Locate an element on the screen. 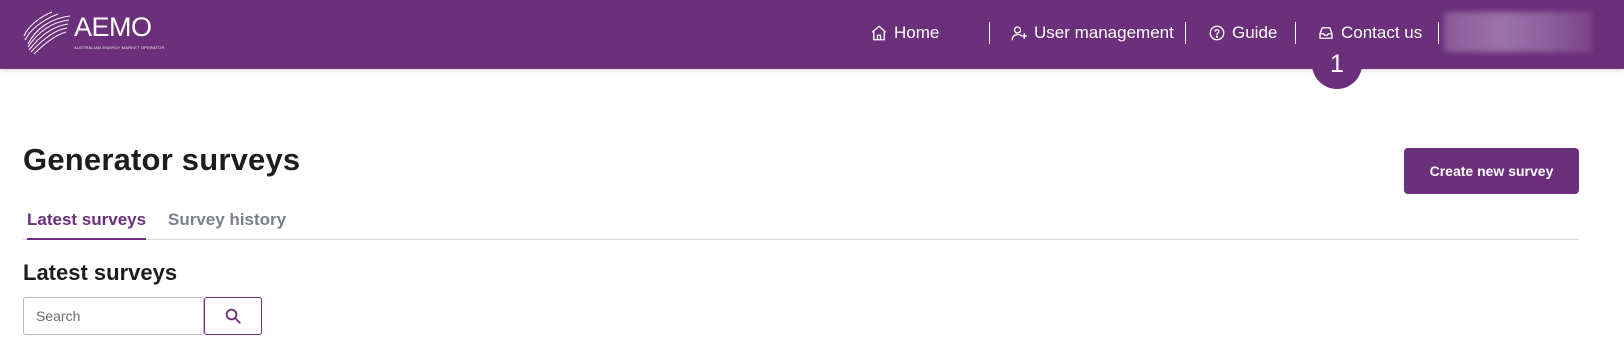 The image size is (1624, 352). tab-latest-surveys: Latest surveys is located at coordinates (87, 225).